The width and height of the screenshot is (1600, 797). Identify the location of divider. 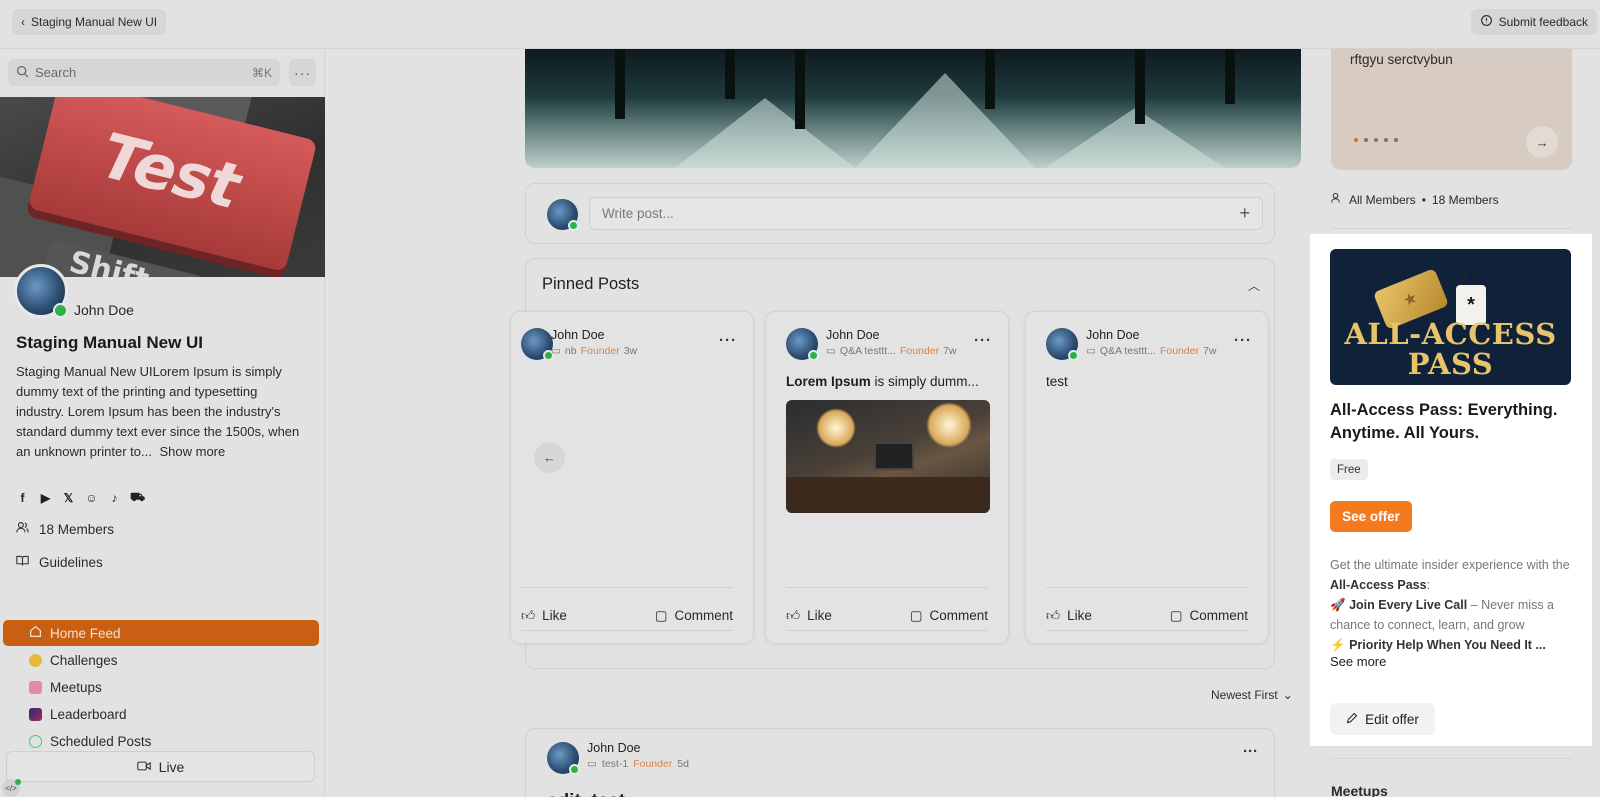
(1451, 758).